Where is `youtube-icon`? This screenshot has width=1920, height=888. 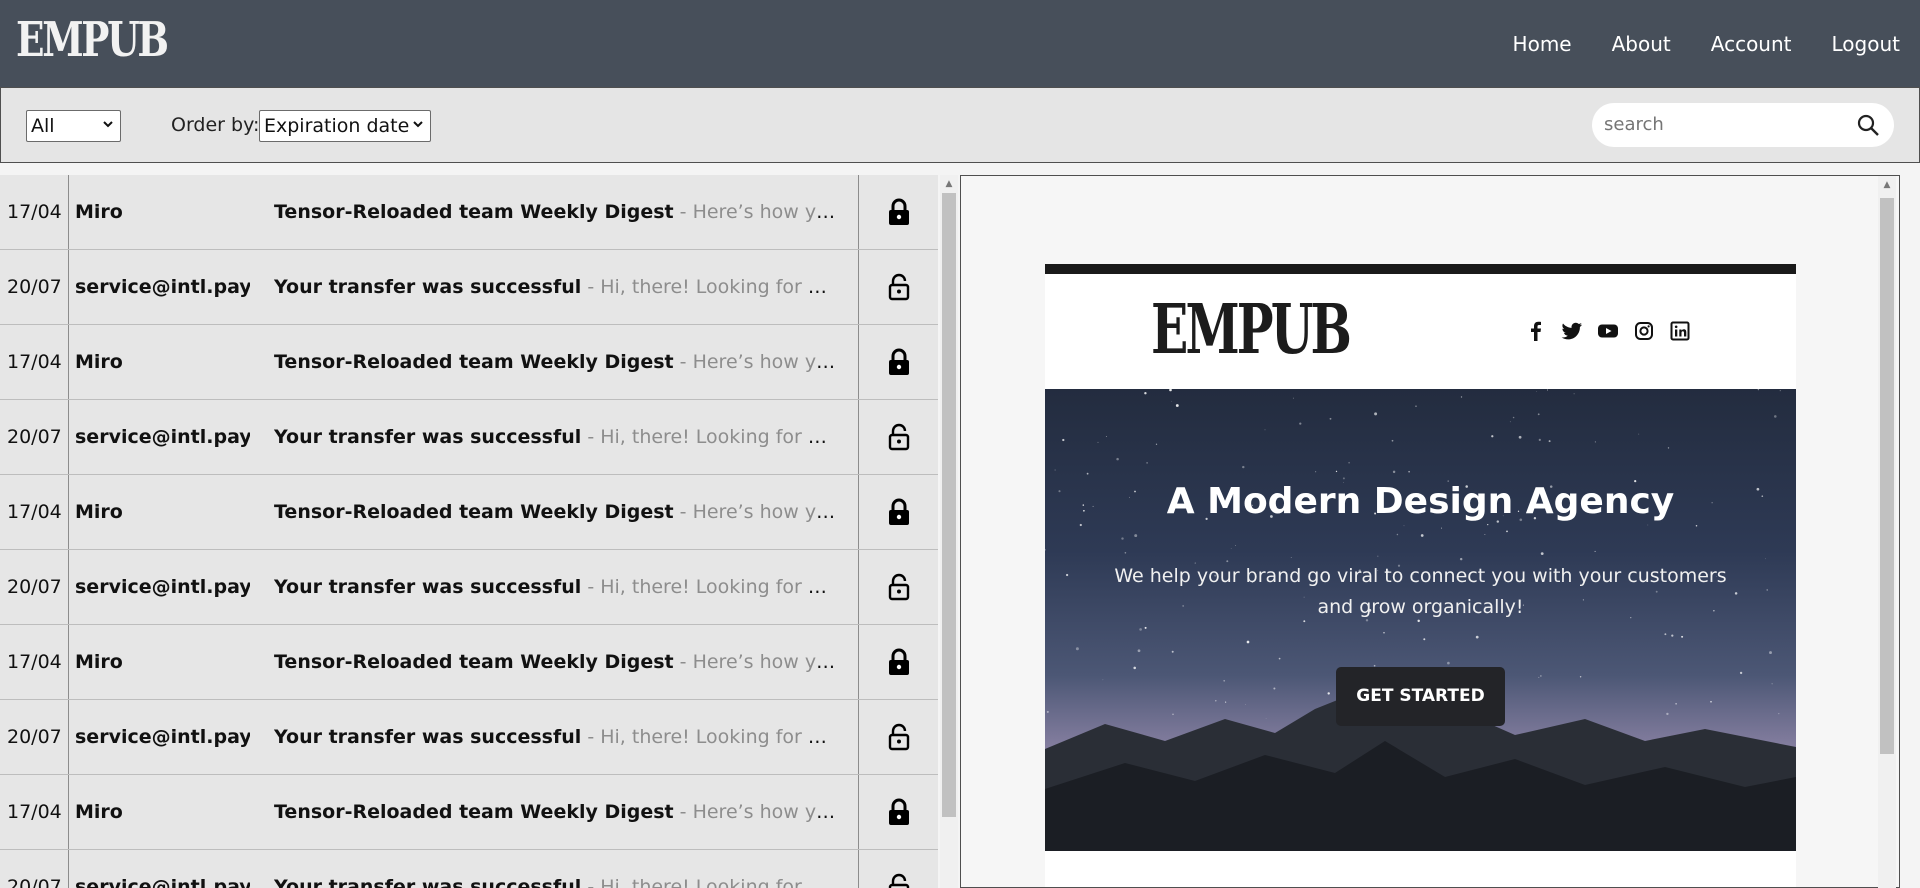 youtube-icon is located at coordinates (1608, 331).